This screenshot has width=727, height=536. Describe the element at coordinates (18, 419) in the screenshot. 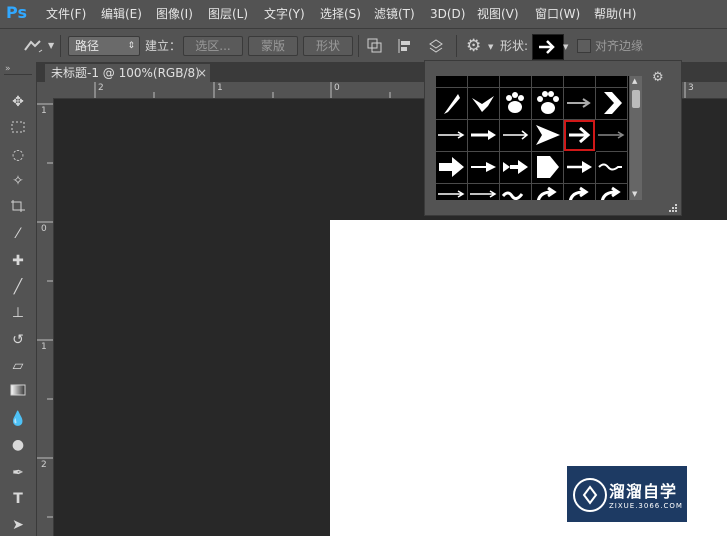

I see `blur-tool-icon: 💧` at that location.